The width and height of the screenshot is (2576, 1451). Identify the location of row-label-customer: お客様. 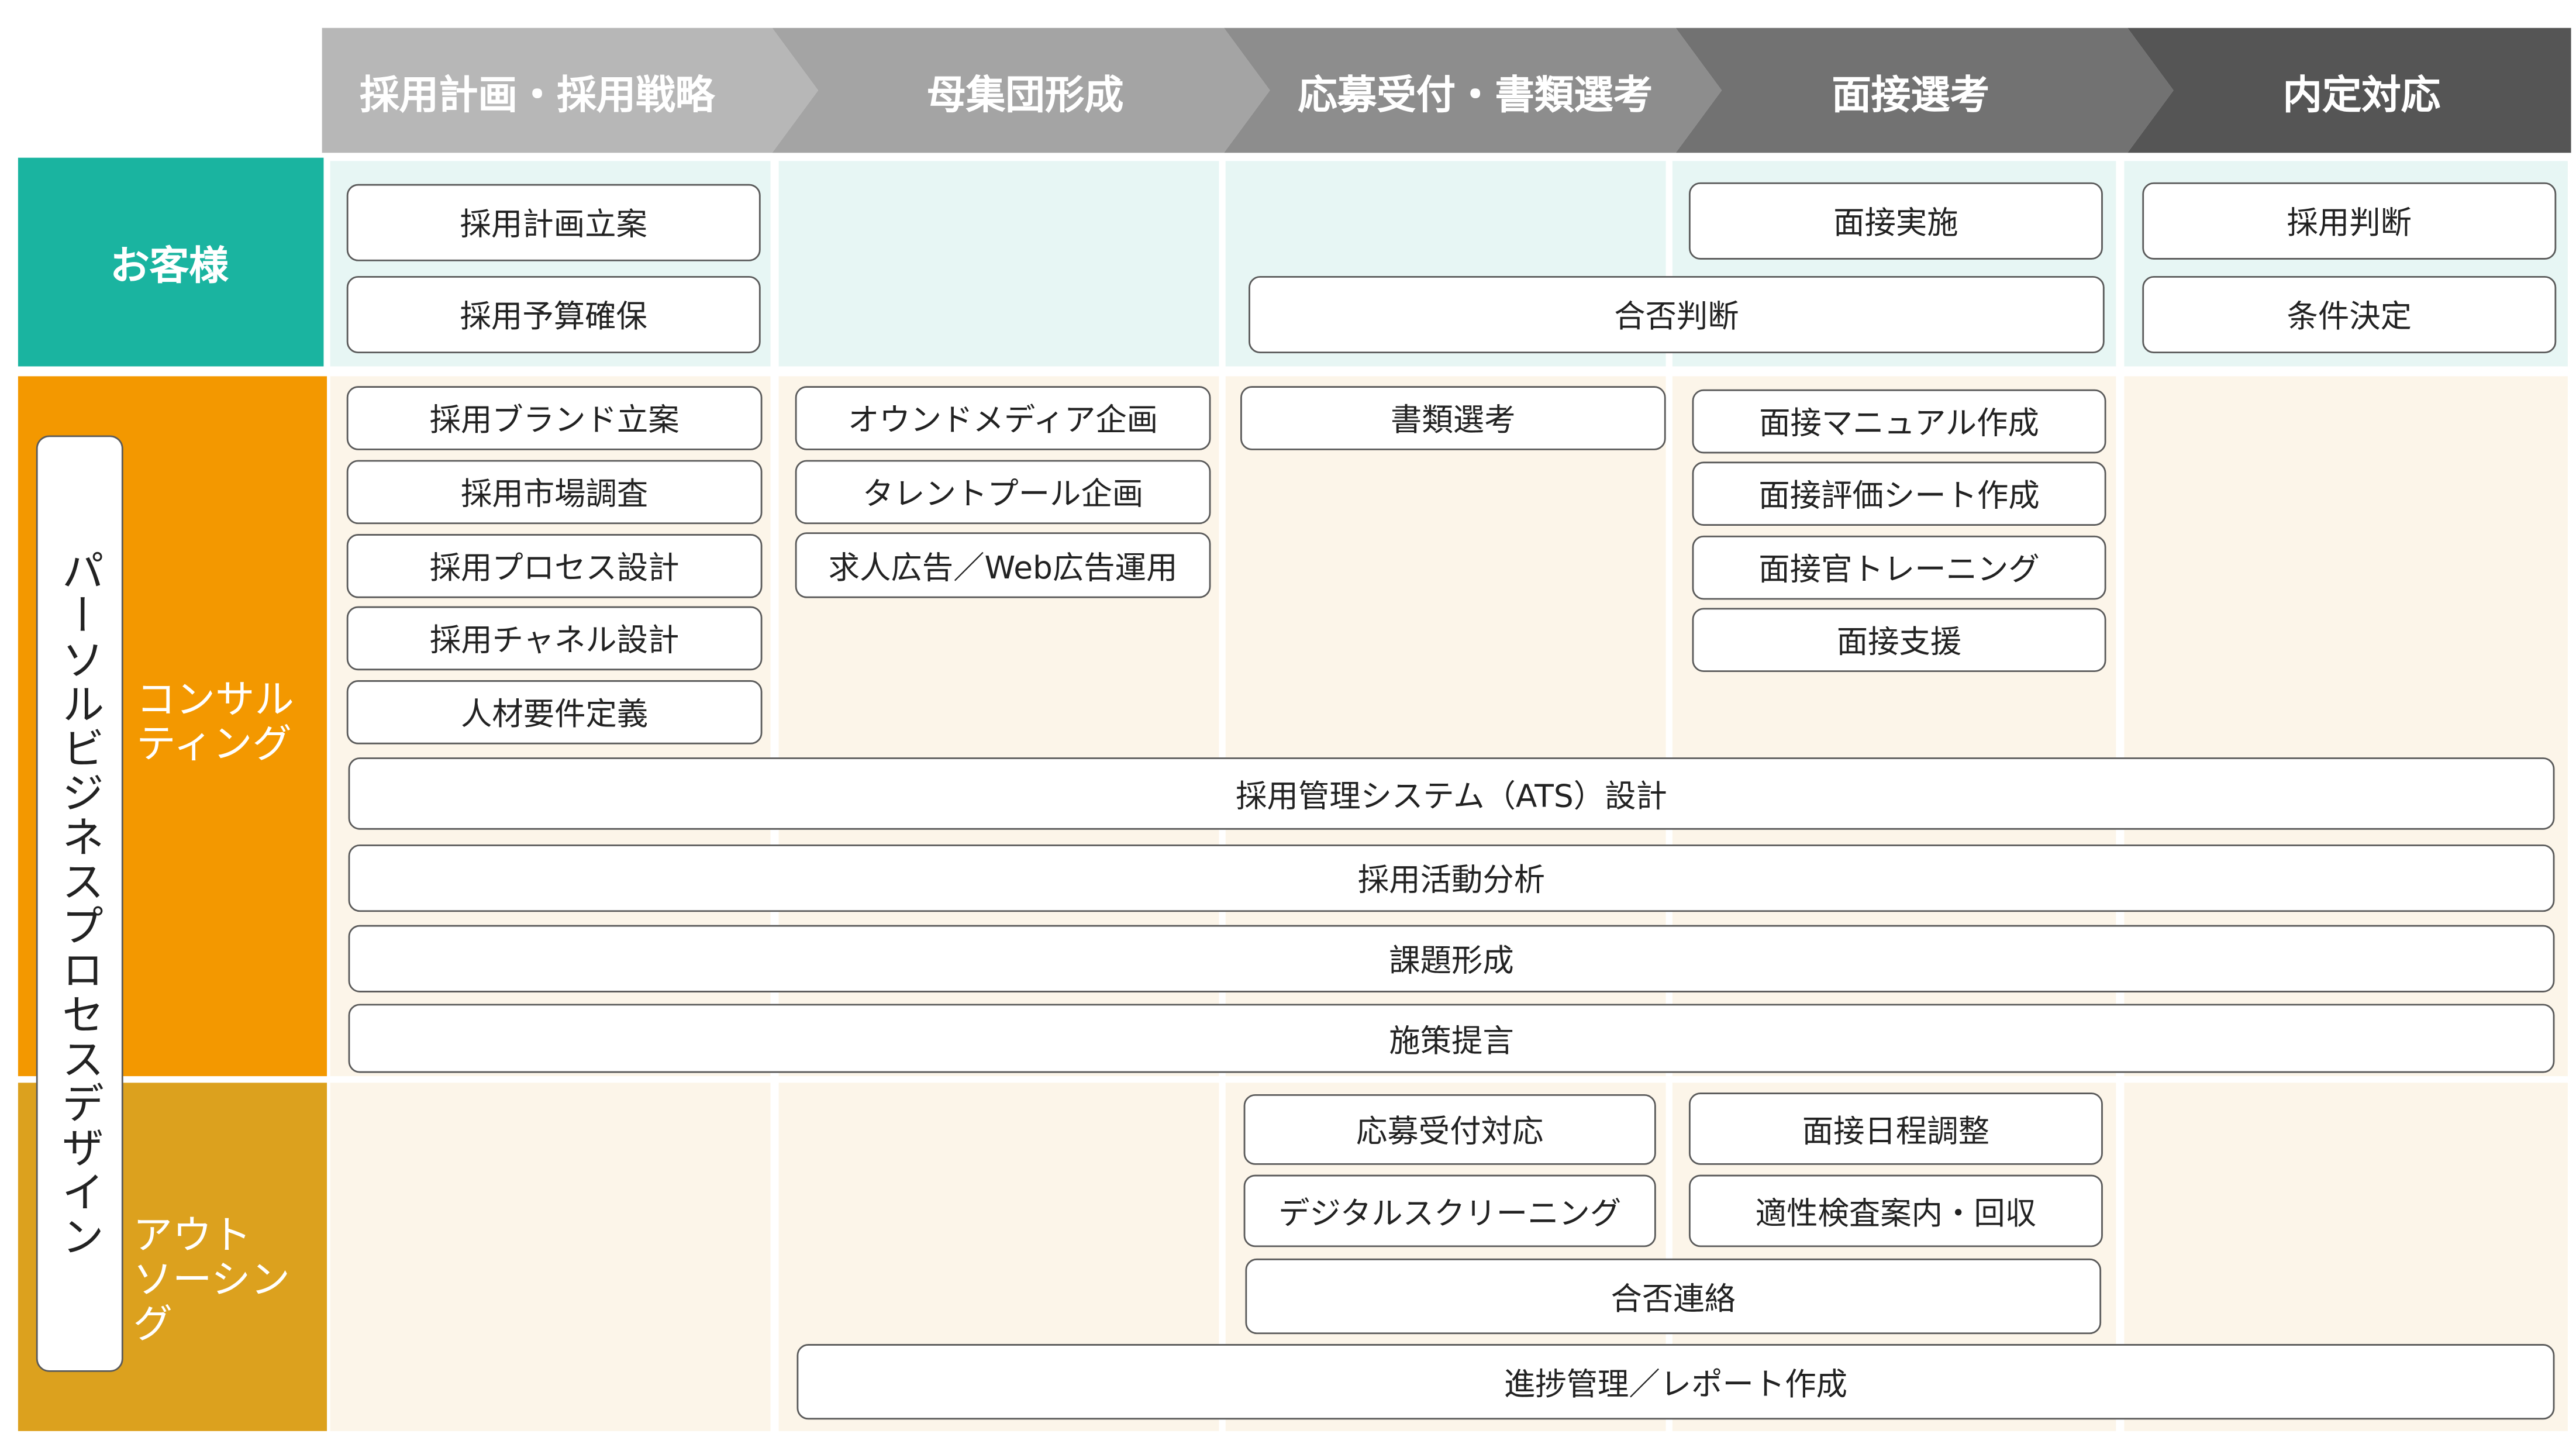
(171, 262).